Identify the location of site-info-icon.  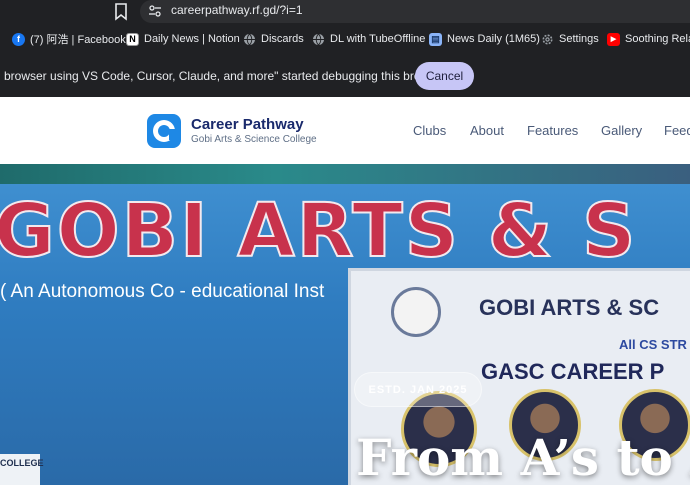
(155, 11).